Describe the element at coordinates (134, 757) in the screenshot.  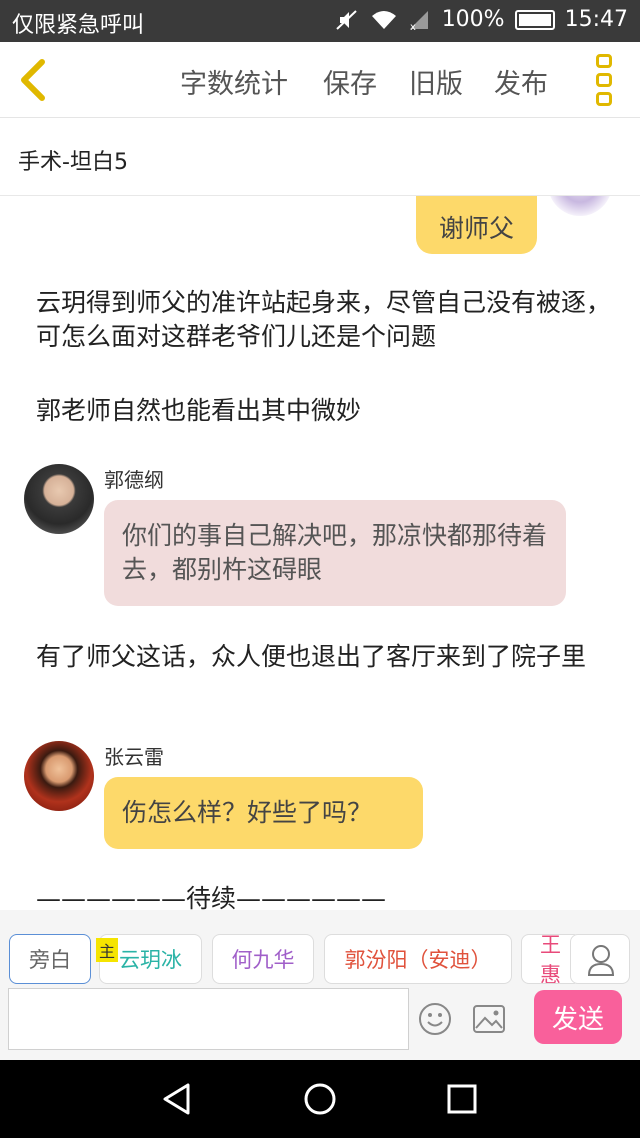
I see `speaker-name: 张云雷` at that location.